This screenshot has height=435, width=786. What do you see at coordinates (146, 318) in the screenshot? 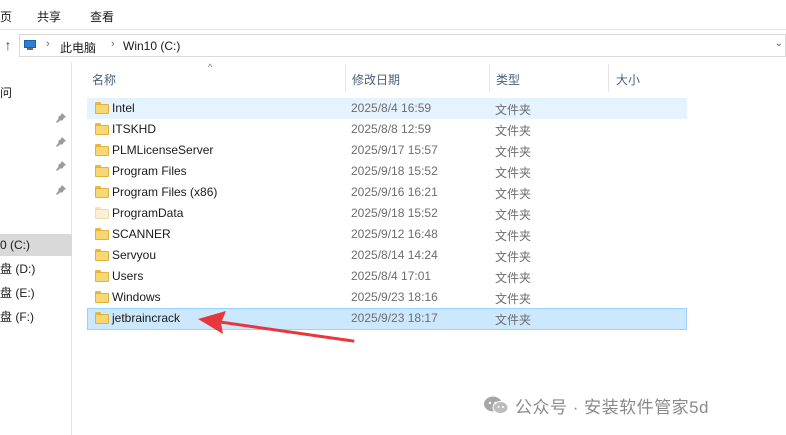
I see `file-name: jetbraincrack` at bounding box center [146, 318].